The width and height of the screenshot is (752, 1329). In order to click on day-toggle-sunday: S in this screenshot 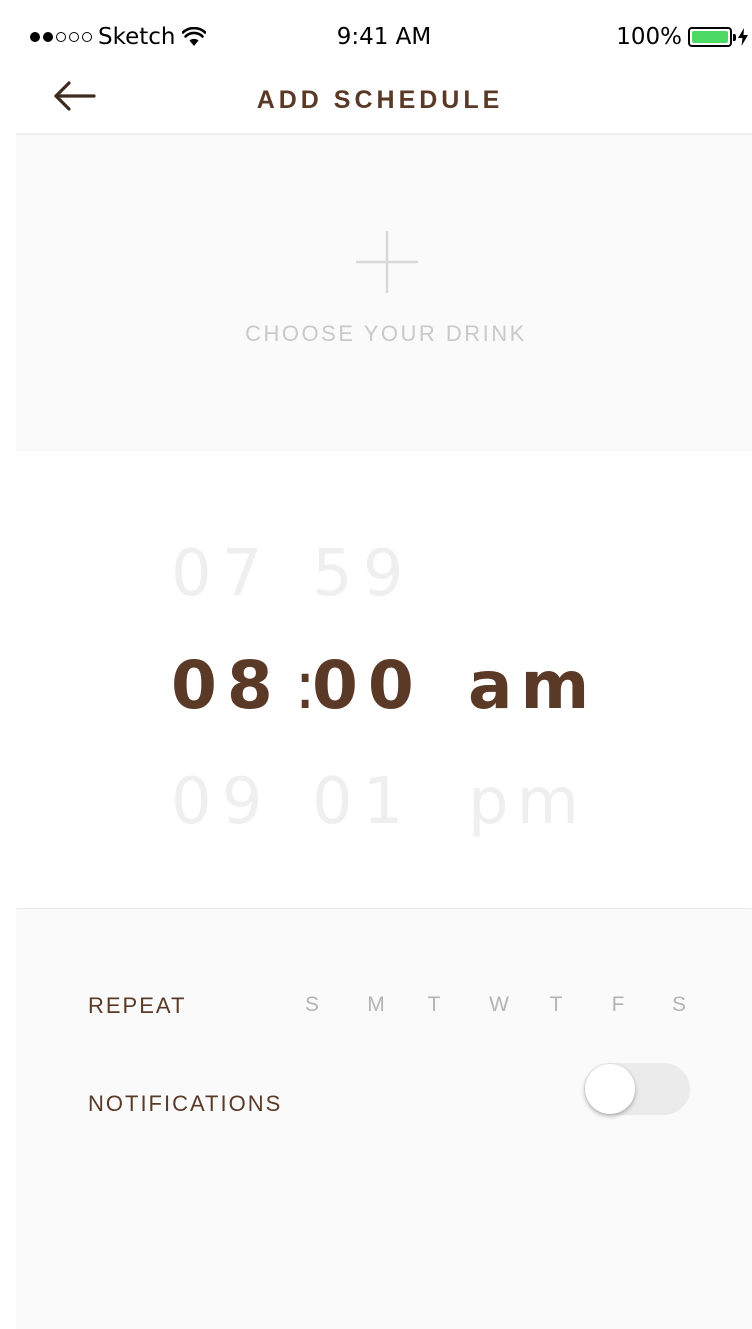, I will do `click(312, 1005)`.